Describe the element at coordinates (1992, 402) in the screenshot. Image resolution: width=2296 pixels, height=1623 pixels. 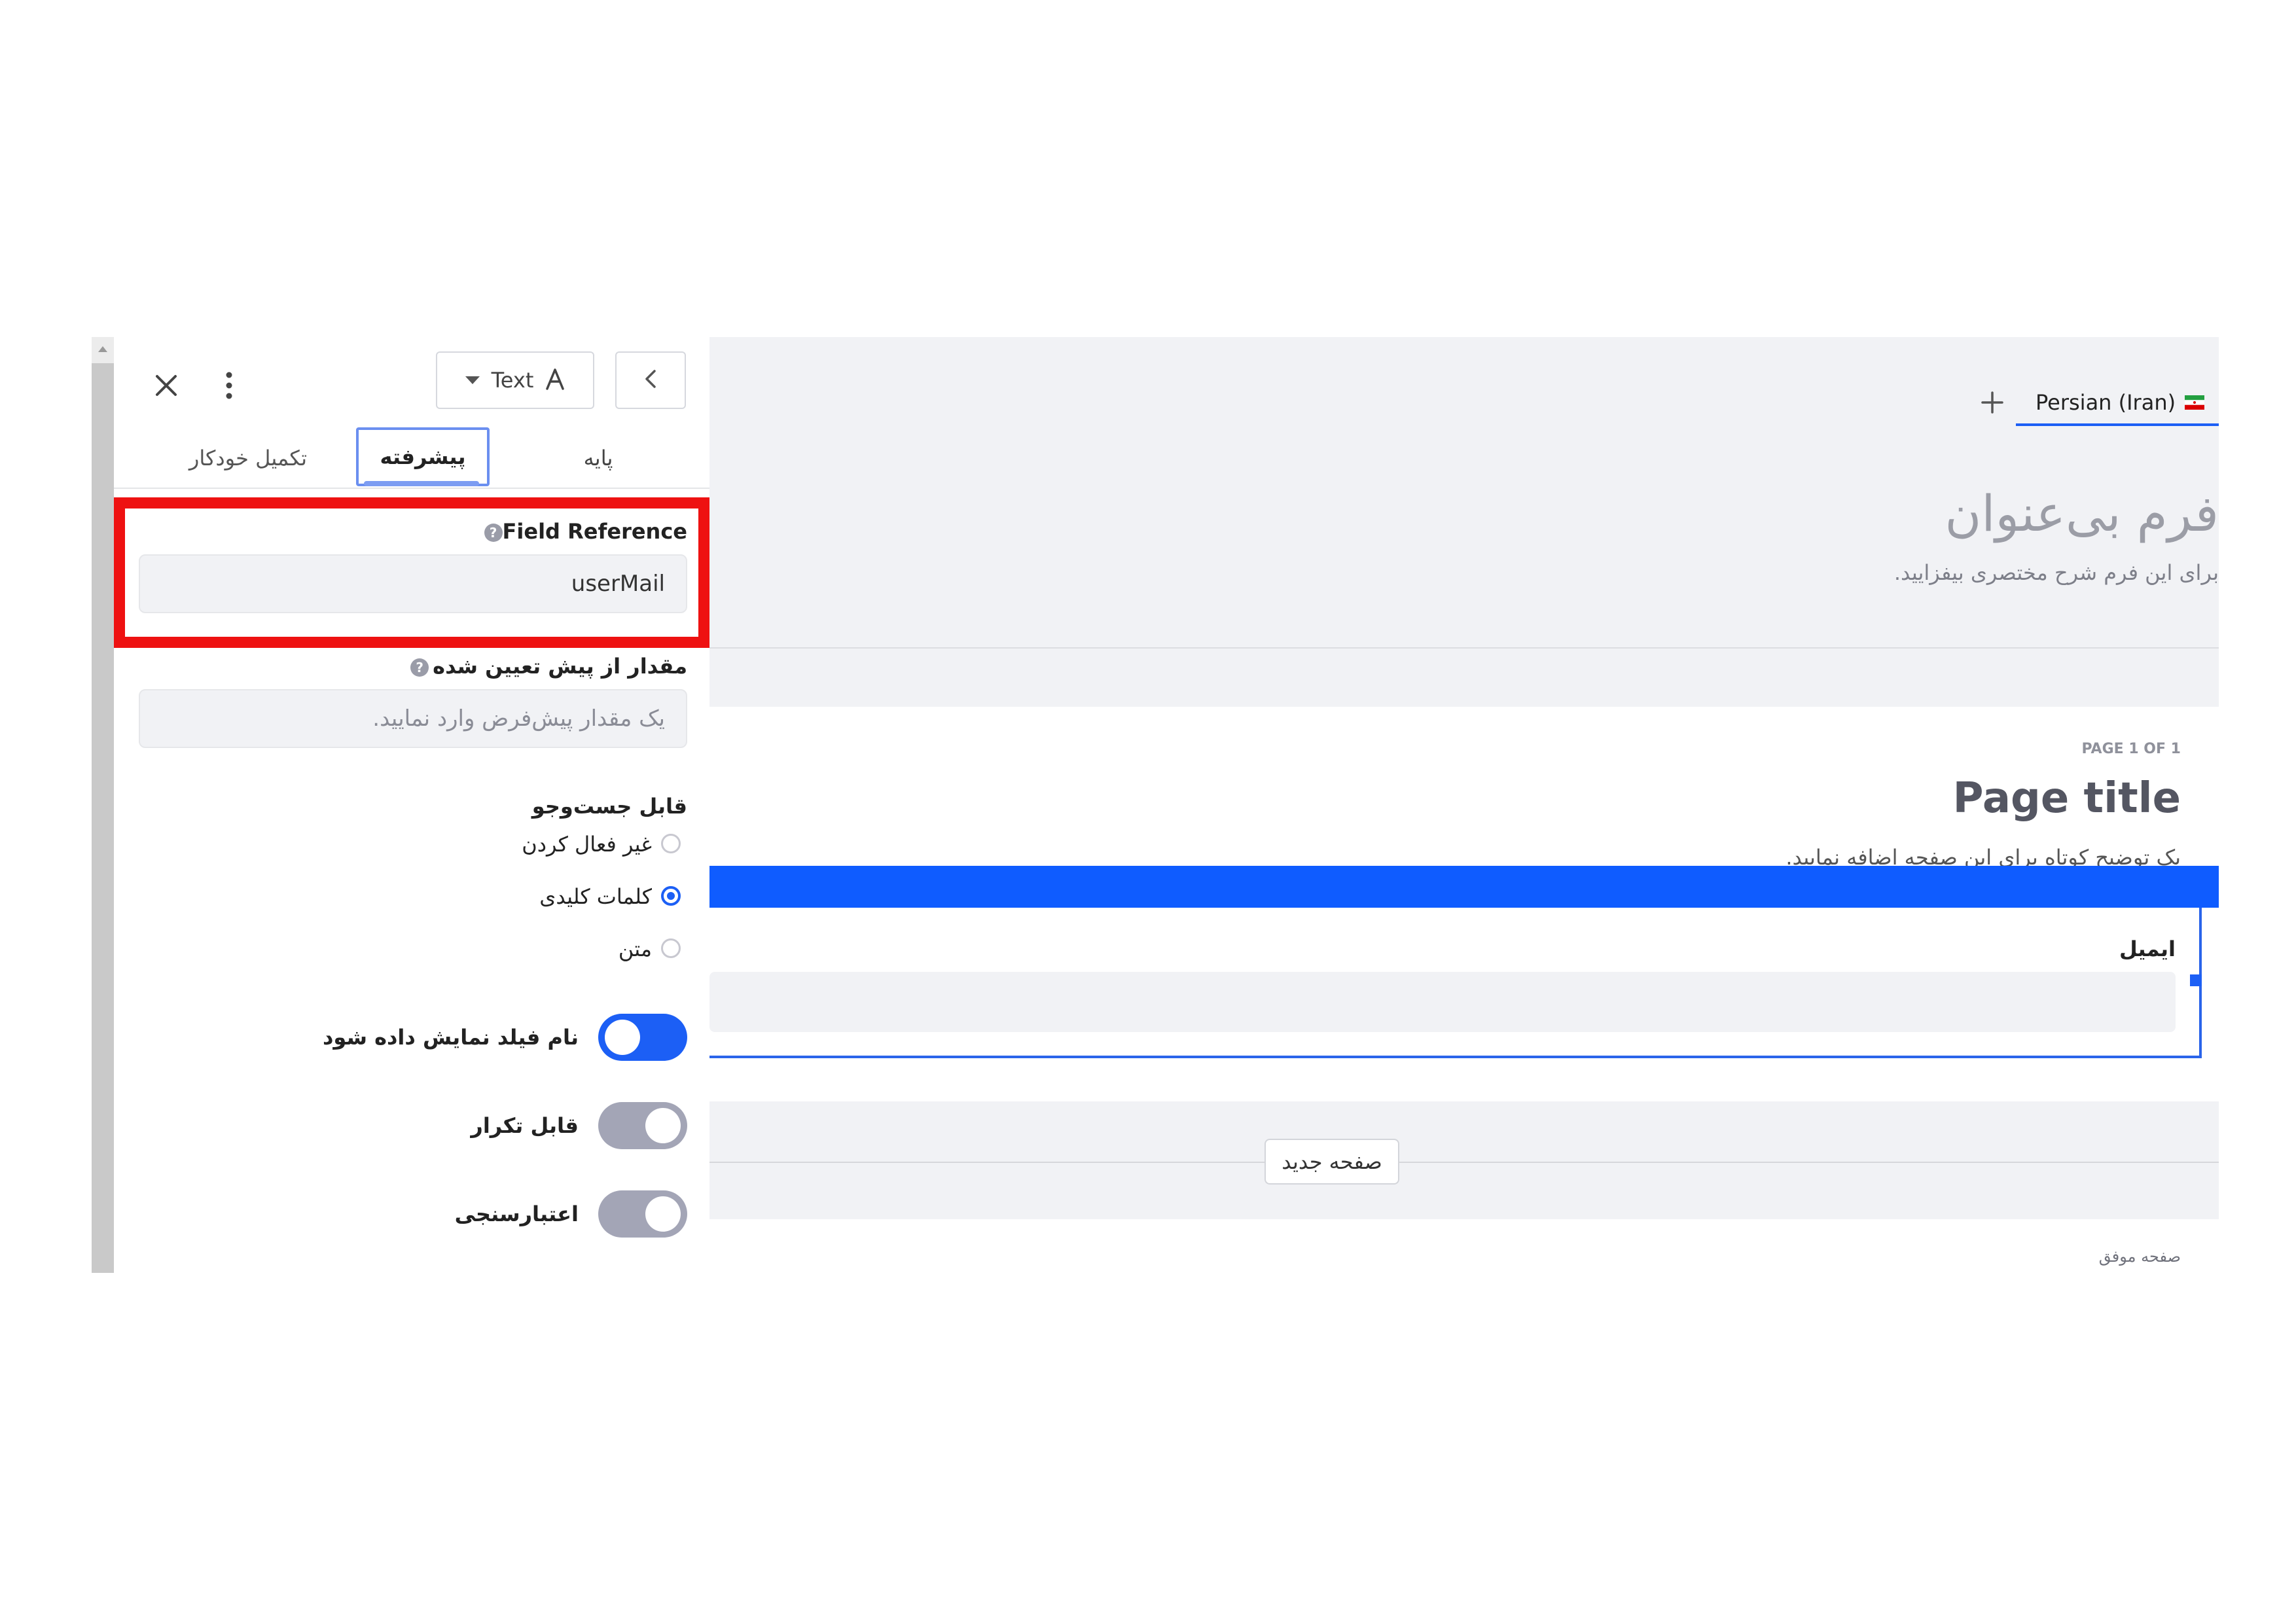
I see `add-language-plus-icon` at that location.